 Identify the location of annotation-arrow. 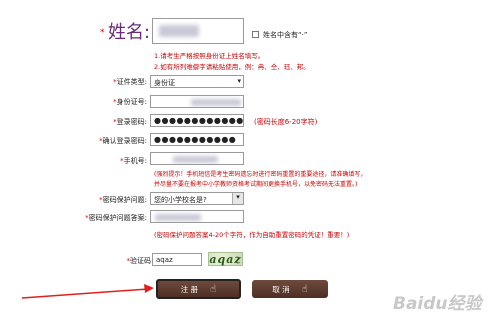
(87, 291).